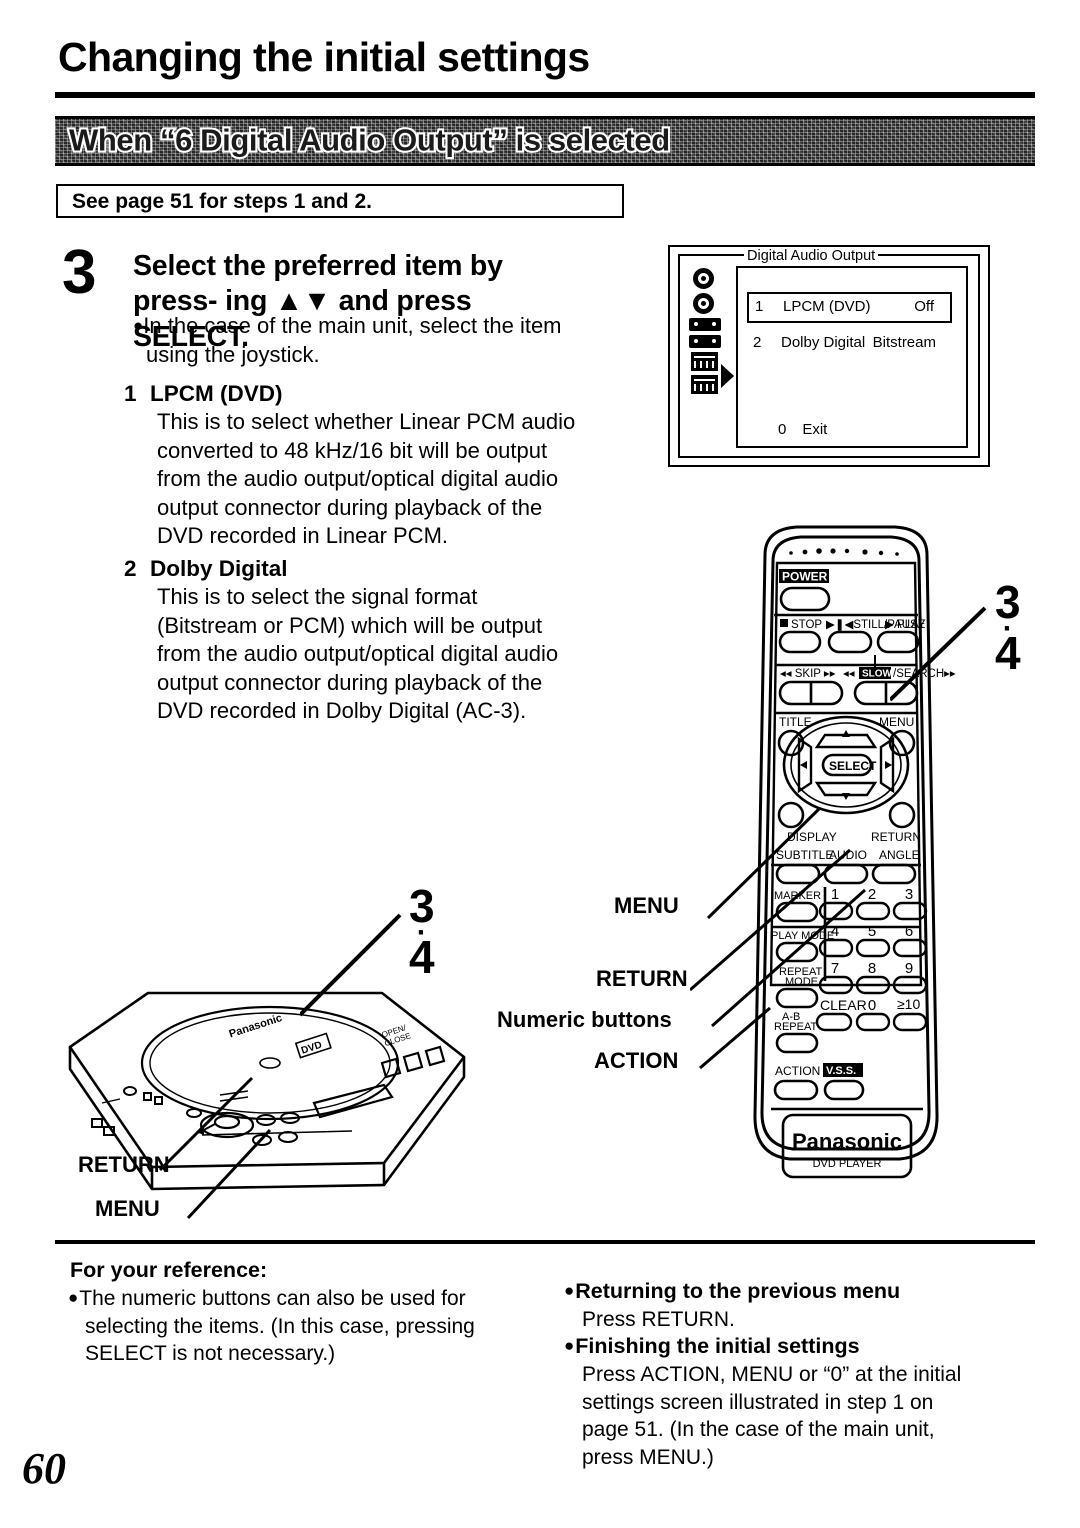 The image size is (1080, 1528). I want to click on footer-left-line: SELECT is not necessary.), so click(210, 1353).